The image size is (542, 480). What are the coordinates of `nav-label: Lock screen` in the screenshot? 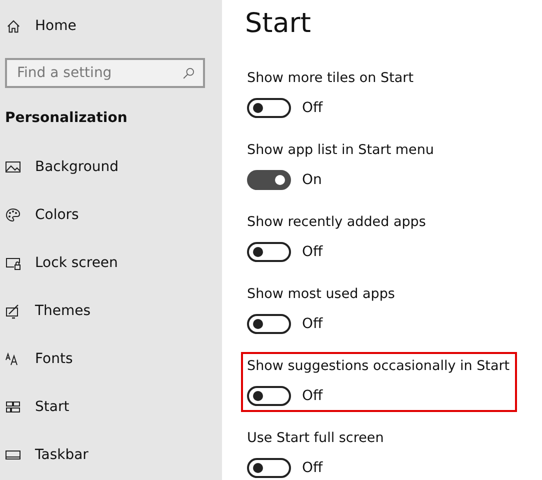 It's located at (76, 263).